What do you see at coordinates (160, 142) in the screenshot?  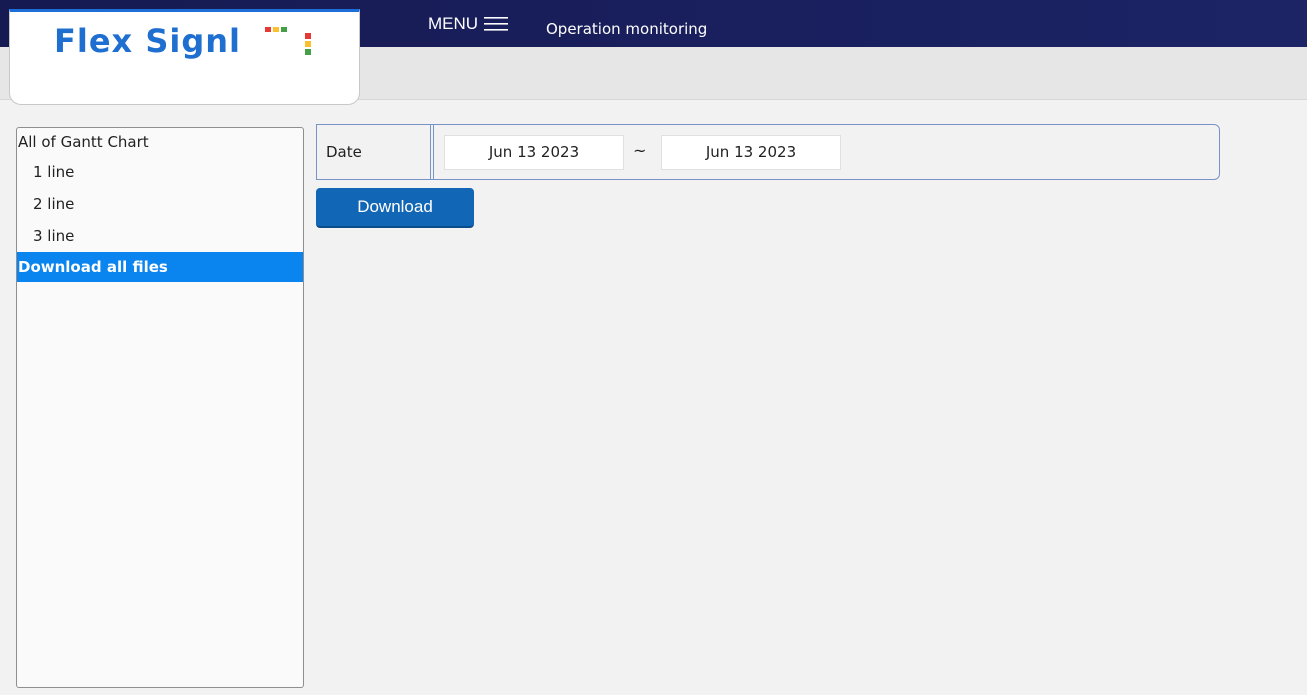 I see `sidebar-item-all-gantt-chart: All of Gantt Chart` at bounding box center [160, 142].